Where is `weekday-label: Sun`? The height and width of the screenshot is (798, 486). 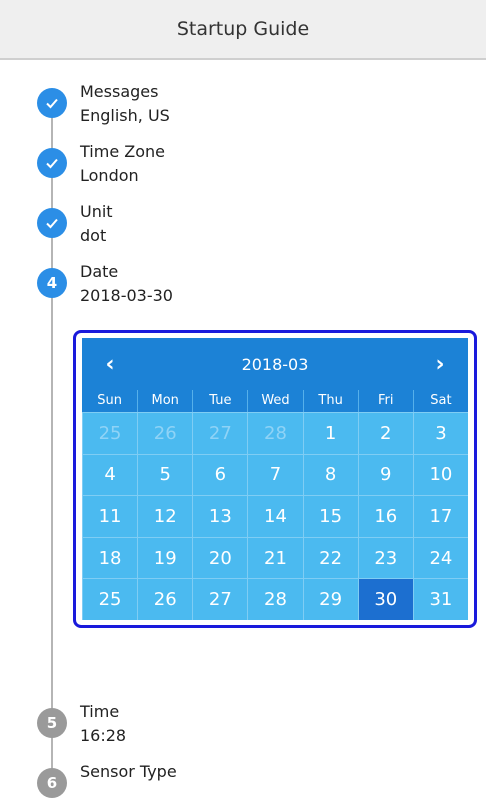
weekday-label: Sun is located at coordinates (109, 400).